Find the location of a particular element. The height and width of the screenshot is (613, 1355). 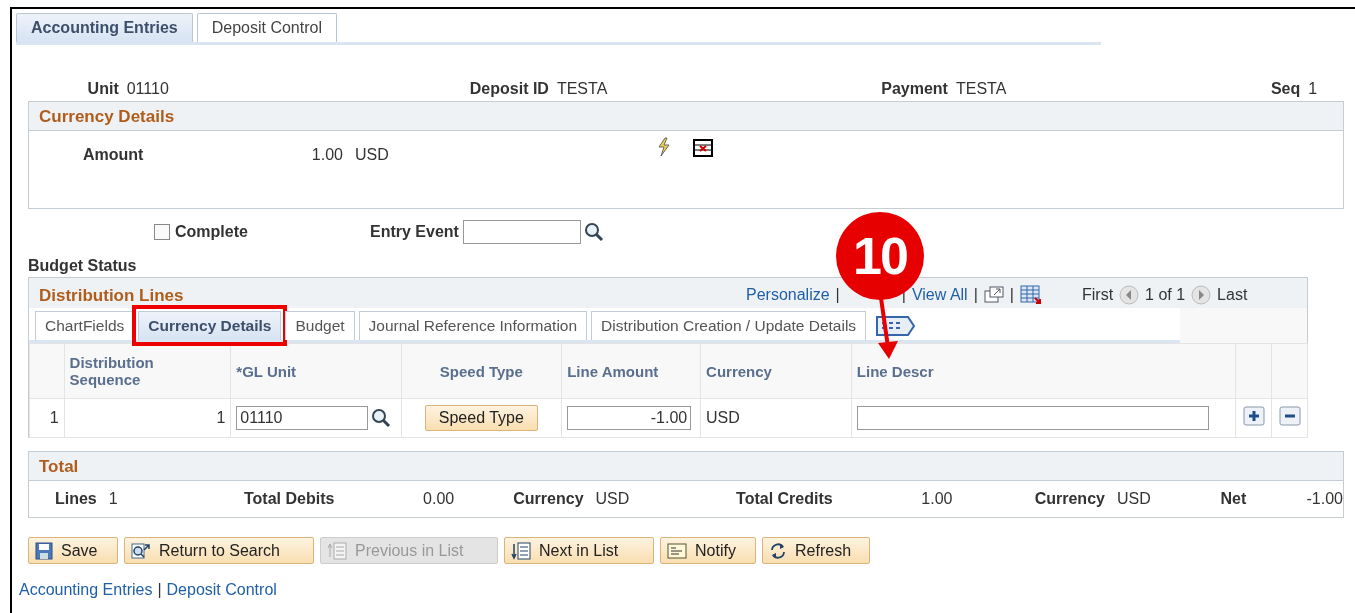

table-cell: USD is located at coordinates (776, 418).